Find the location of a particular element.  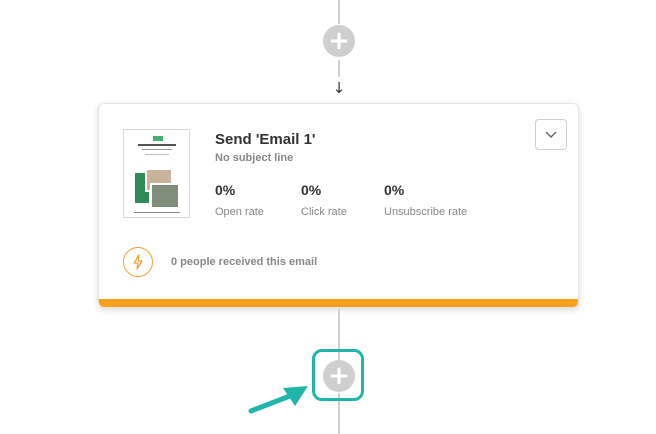

thumbnail-logo is located at coordinates (158, 138).